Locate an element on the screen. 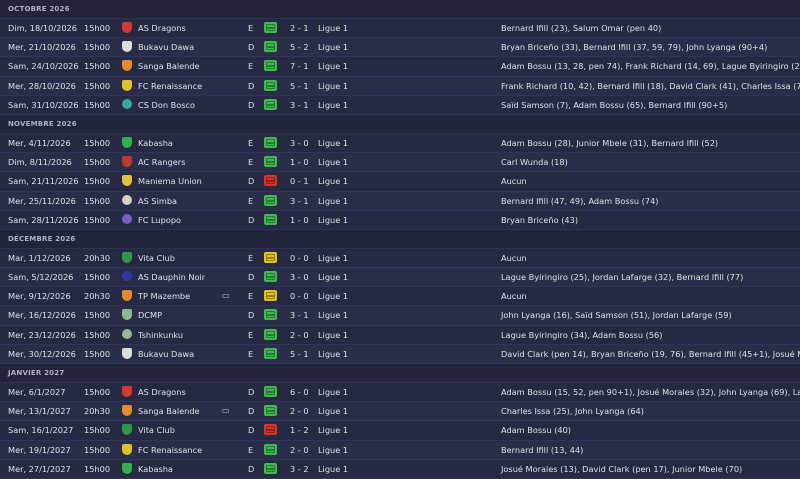 This screenshot has width=800, height=479. month-header: JANVIER 2027 is located at coordinates (400, 373).